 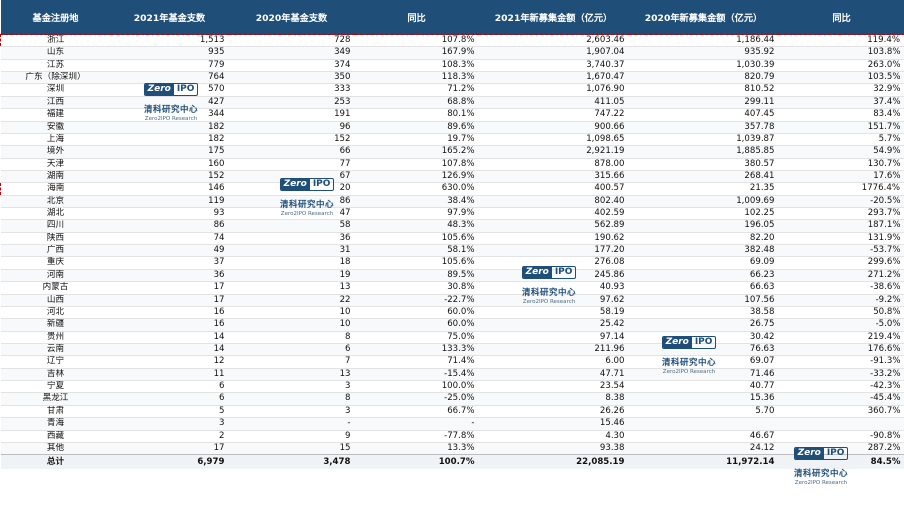 I want to click on cell-count-2021: 6, so click(x=169, y=399).